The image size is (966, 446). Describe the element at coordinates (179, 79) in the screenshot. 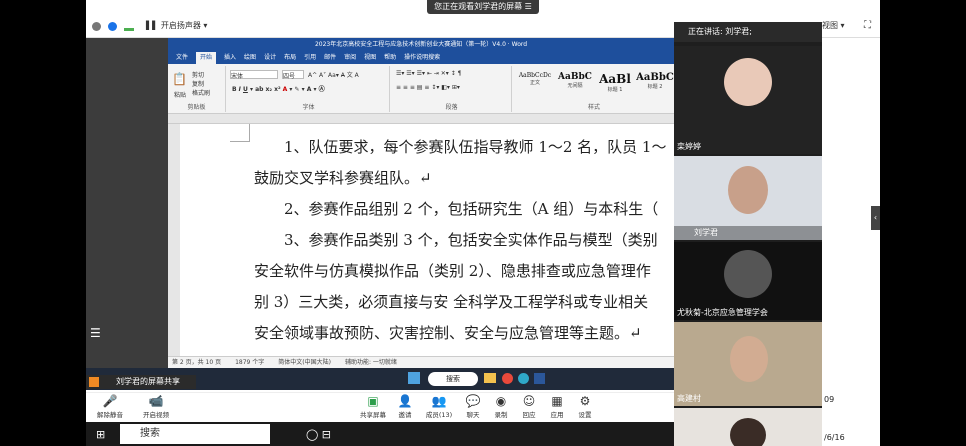

I see `paste-icon: 📋` at that location.